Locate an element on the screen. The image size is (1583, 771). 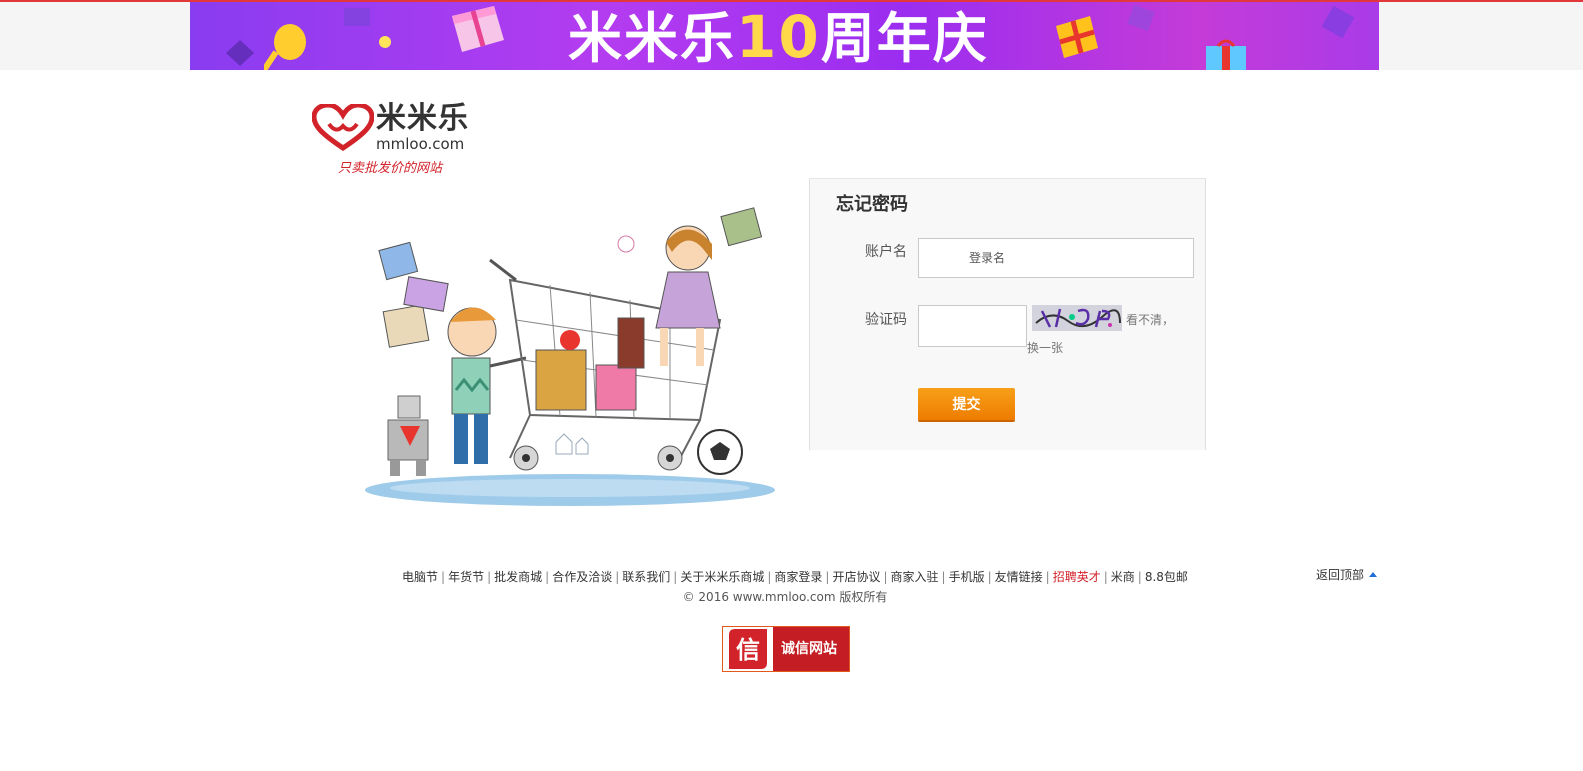
captcha-image is located at coordinates (1077, 318).